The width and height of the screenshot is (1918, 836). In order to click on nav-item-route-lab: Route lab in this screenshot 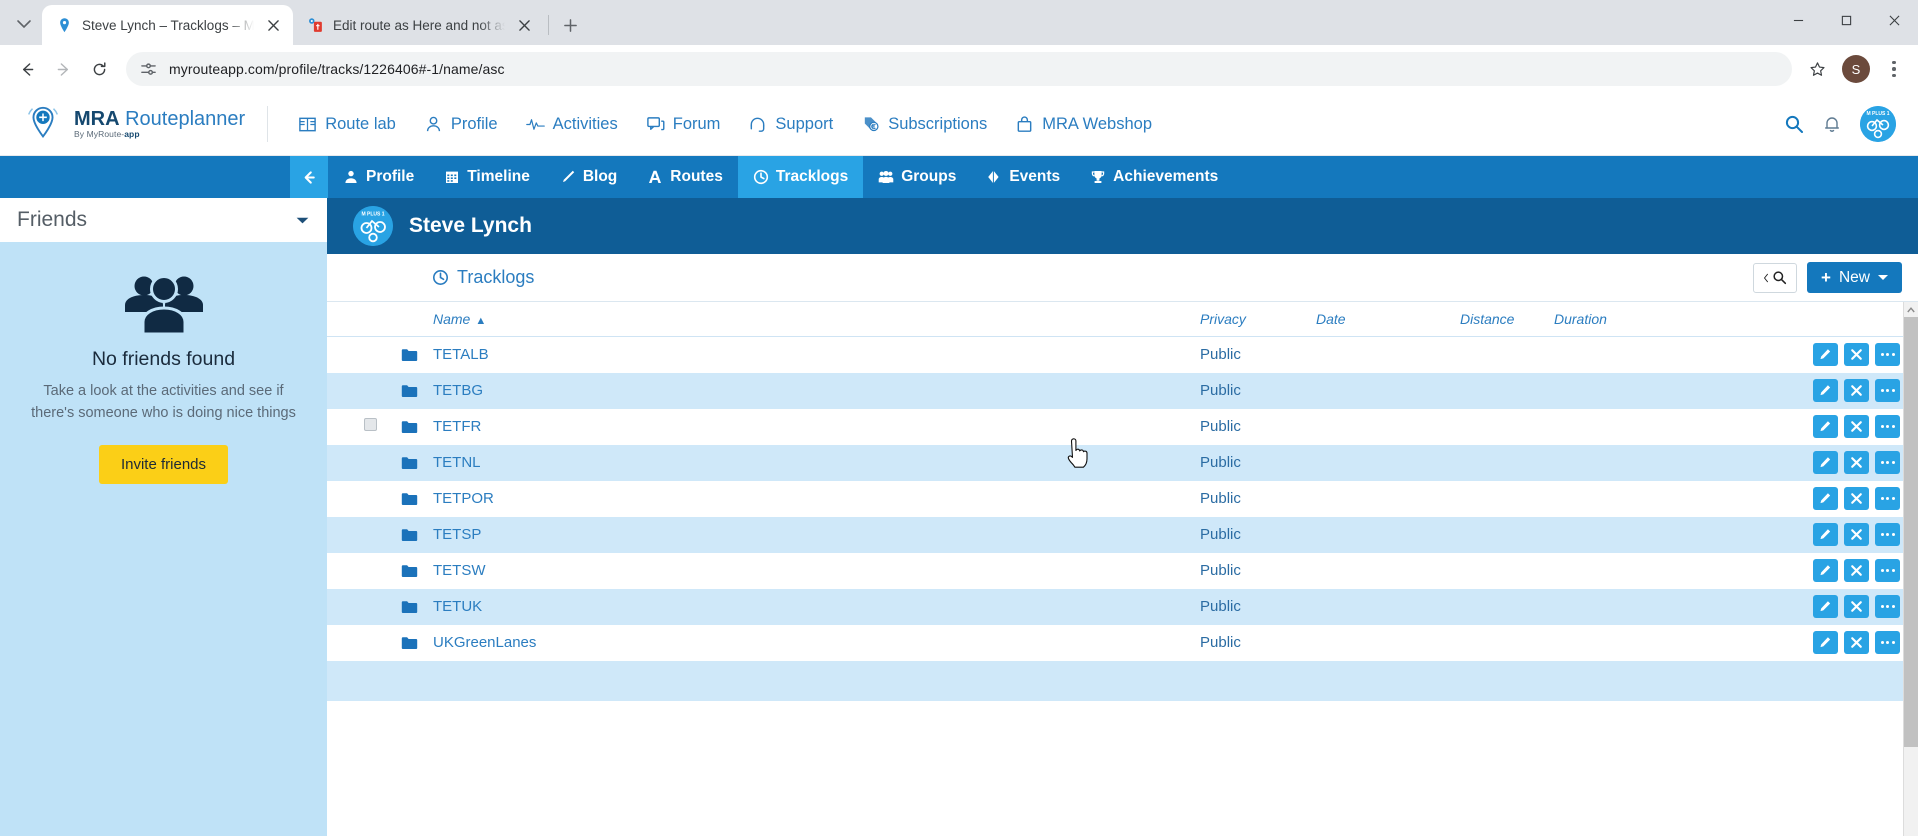, I will do `click(347, 124)`.